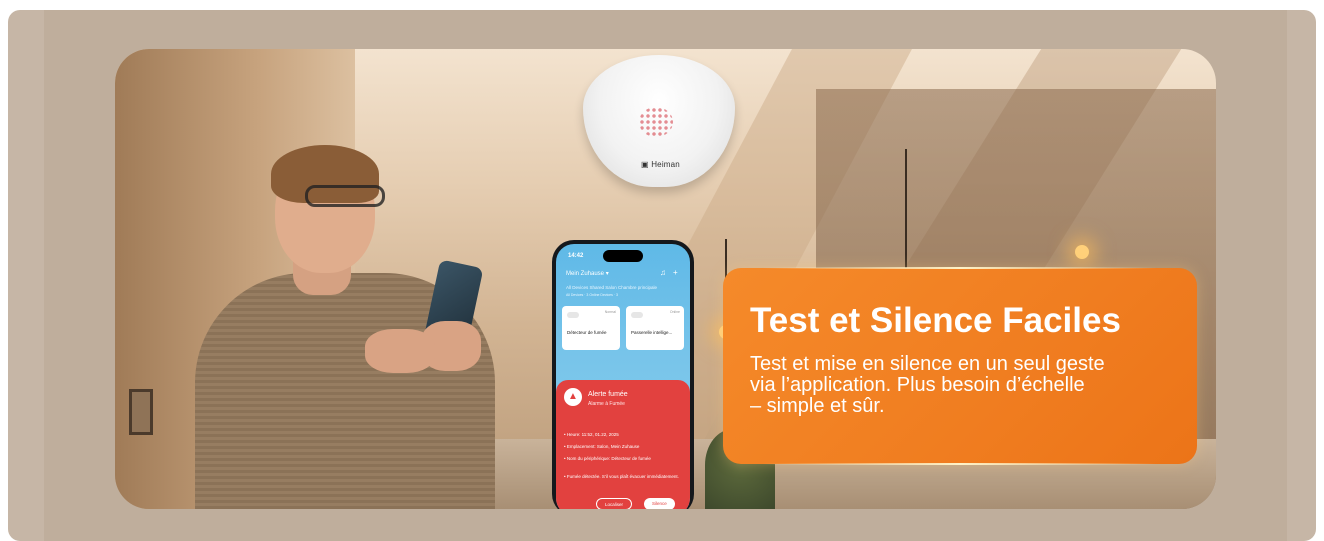  I want to click on smoke-detector: ▣ Heiman, so click(659, 121).